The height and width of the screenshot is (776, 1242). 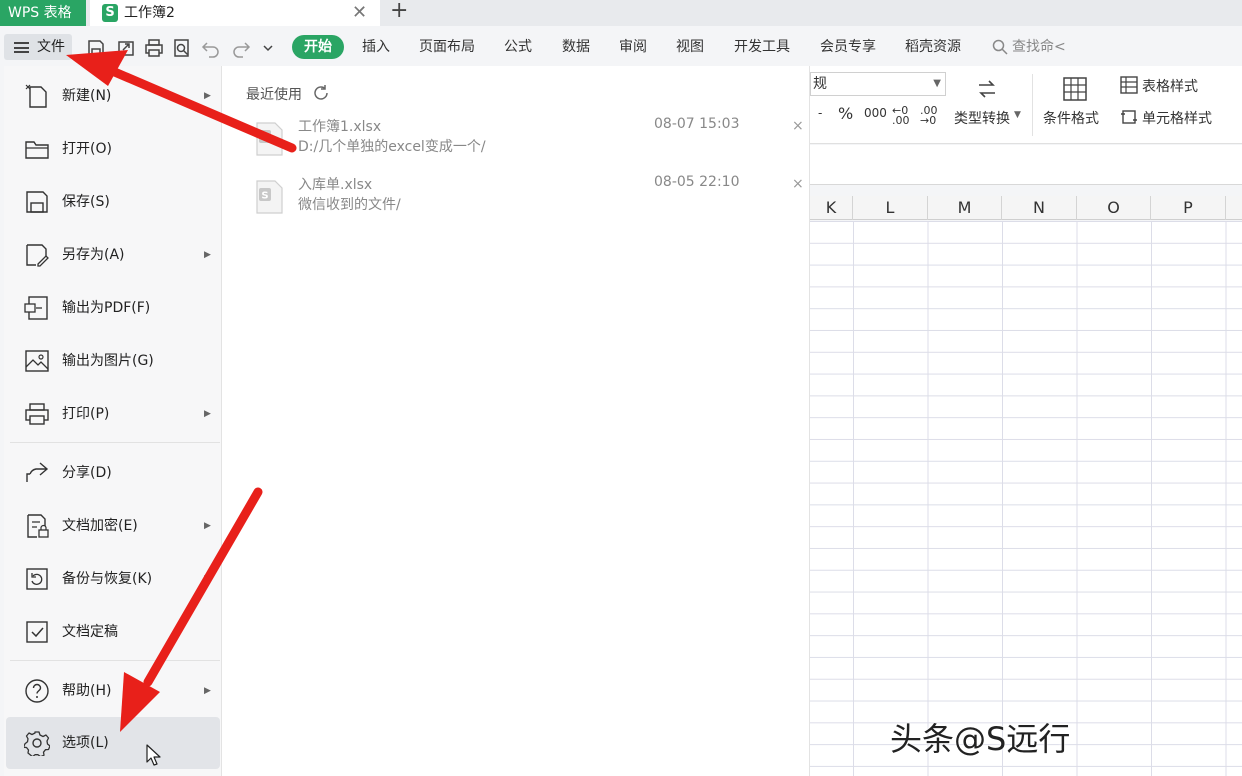 I want to click on increase-decimal-button: ←0 .00, so click(x=902, y=115).